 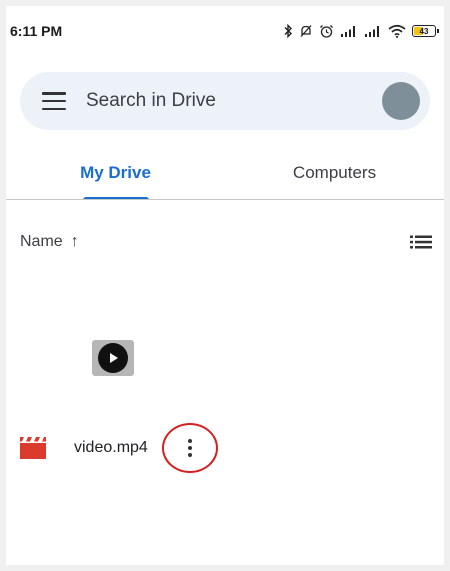 I want to click on alarm-icon, so click(x=326, y=31).